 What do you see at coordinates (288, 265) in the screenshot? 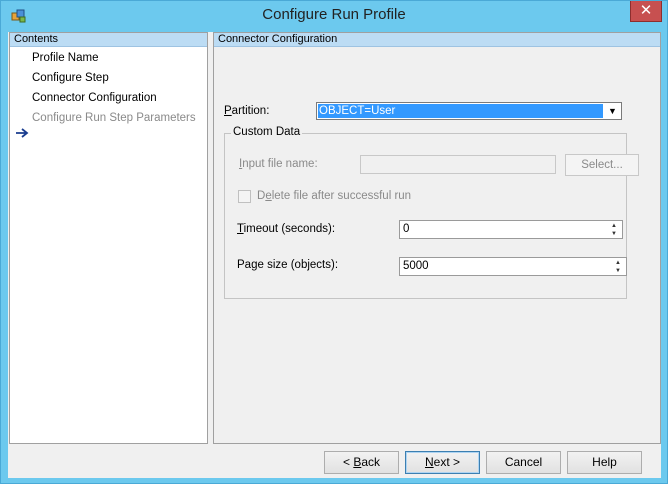
I see `page-size-label: Page size (objects):` at bounding box center [288, 265].